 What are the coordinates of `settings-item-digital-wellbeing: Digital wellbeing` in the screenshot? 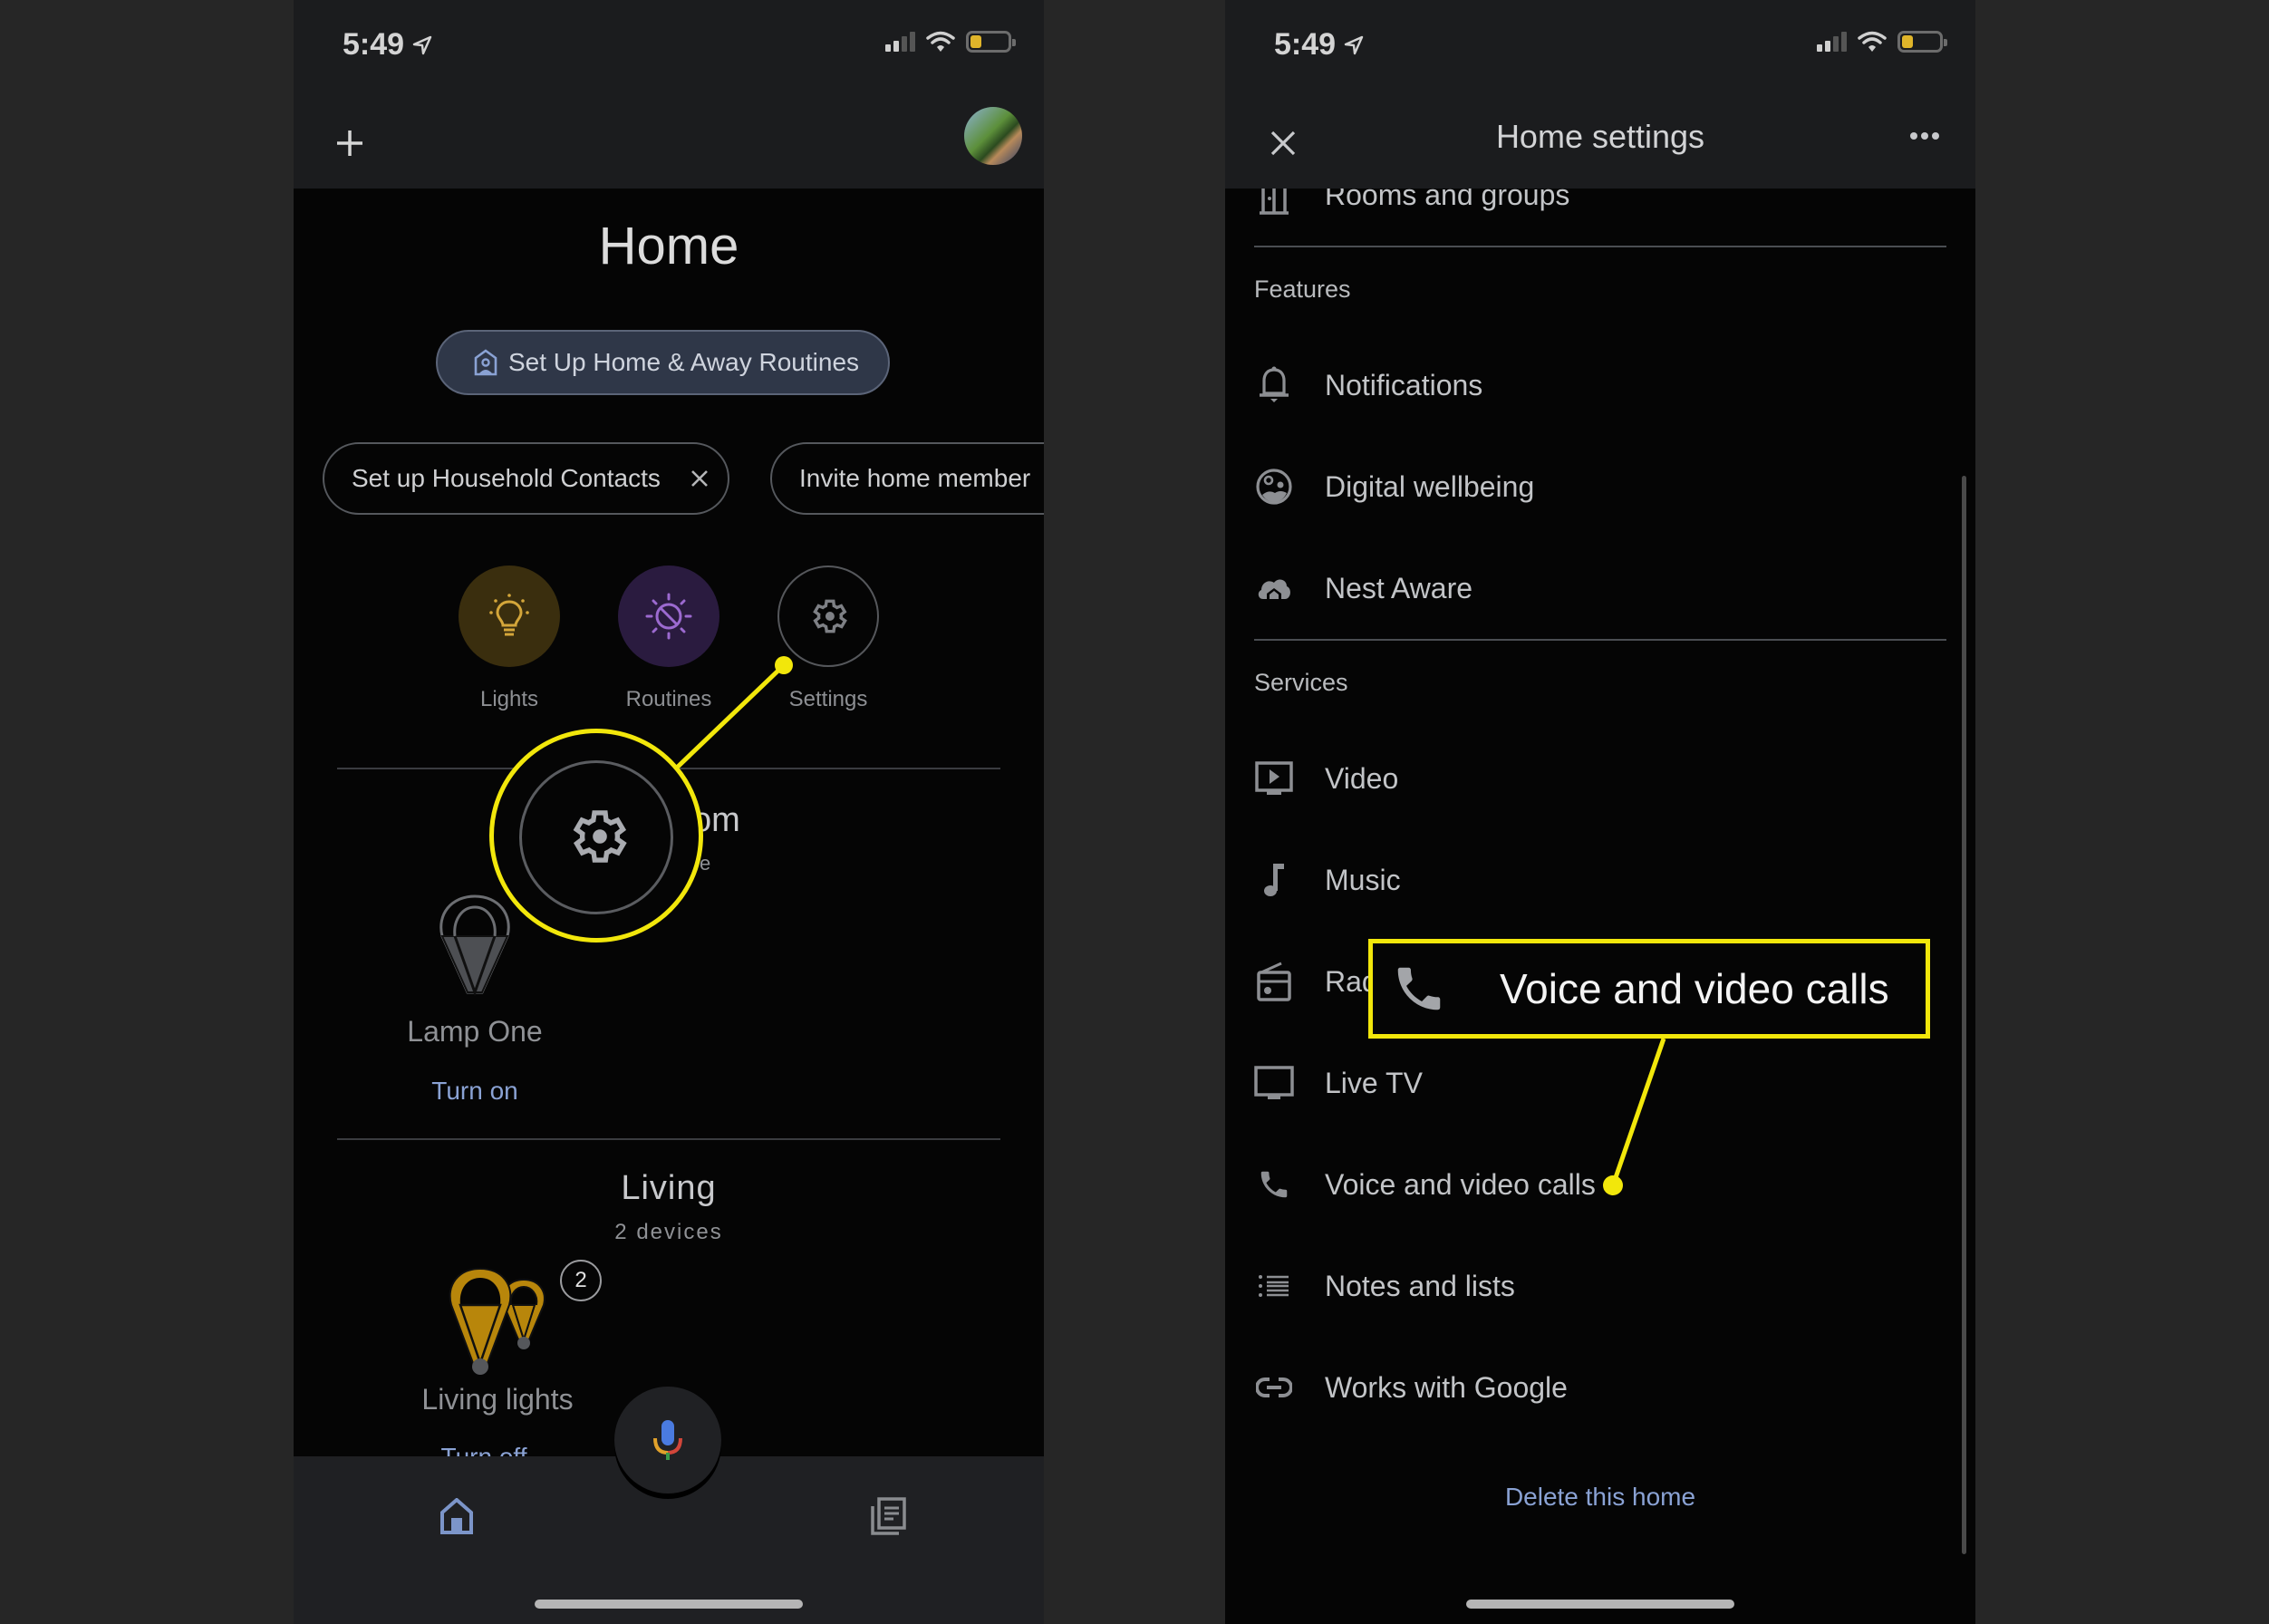 It's located at (1600, 486).